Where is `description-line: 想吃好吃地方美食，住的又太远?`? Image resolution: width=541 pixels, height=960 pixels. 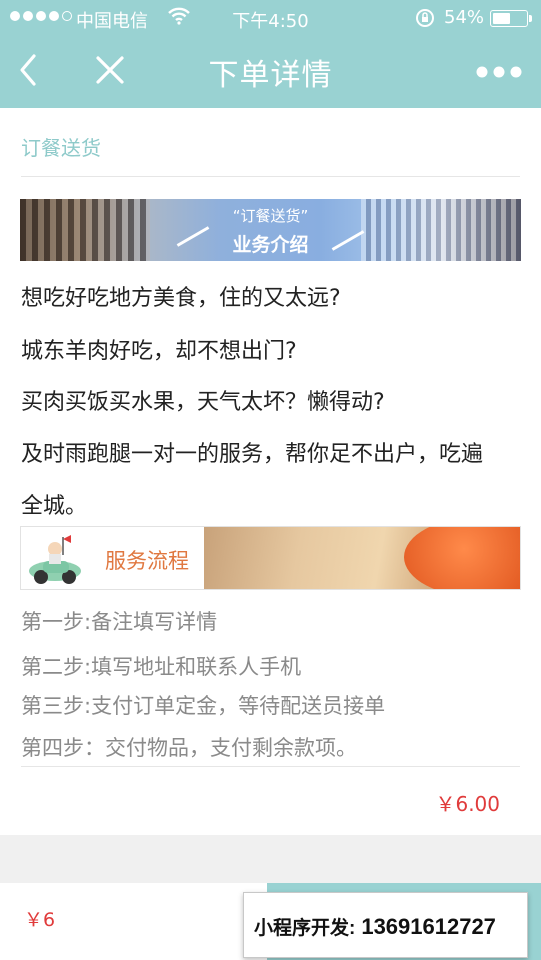 description-line: 想吃好吃地方美食，住的又太远? is located at coordinates (181, 298).